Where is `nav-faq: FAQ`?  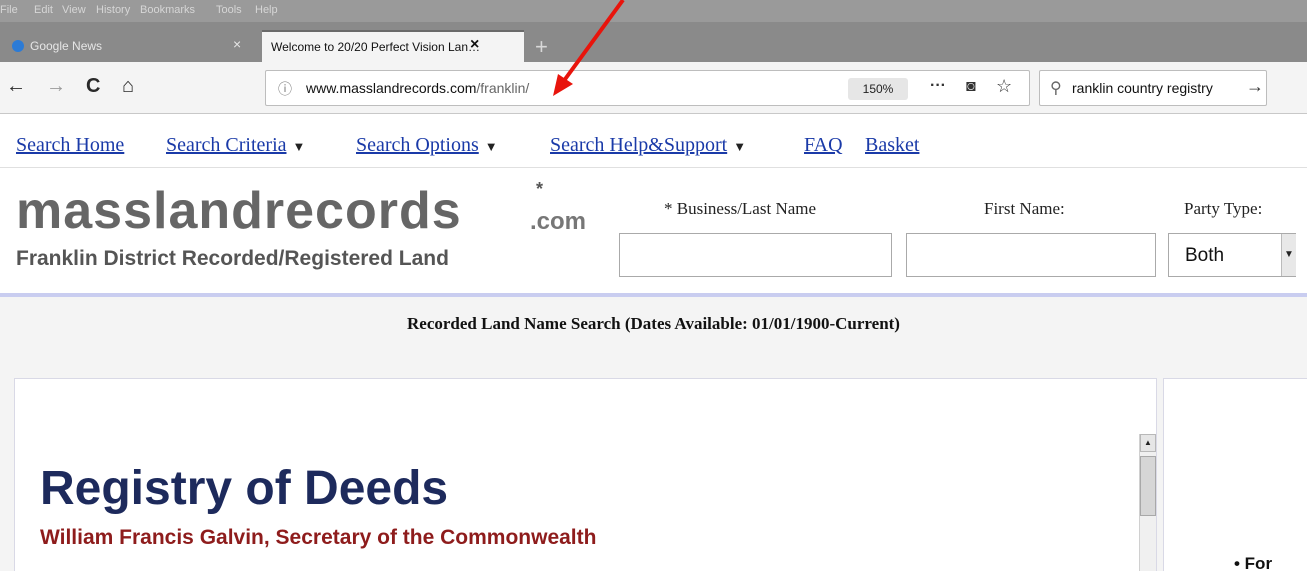 nav-faq: FAQ is located at coordinates (823, 145).